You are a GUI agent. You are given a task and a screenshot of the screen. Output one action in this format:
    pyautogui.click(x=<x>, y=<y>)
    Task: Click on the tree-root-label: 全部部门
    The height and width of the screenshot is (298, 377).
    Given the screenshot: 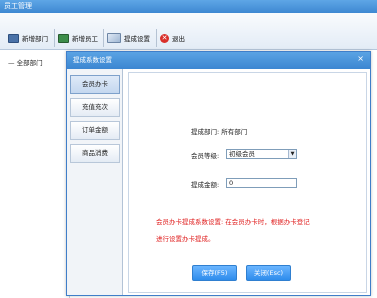 What is the action you would take?
    pyautogui.click(x=29, y=63)
    